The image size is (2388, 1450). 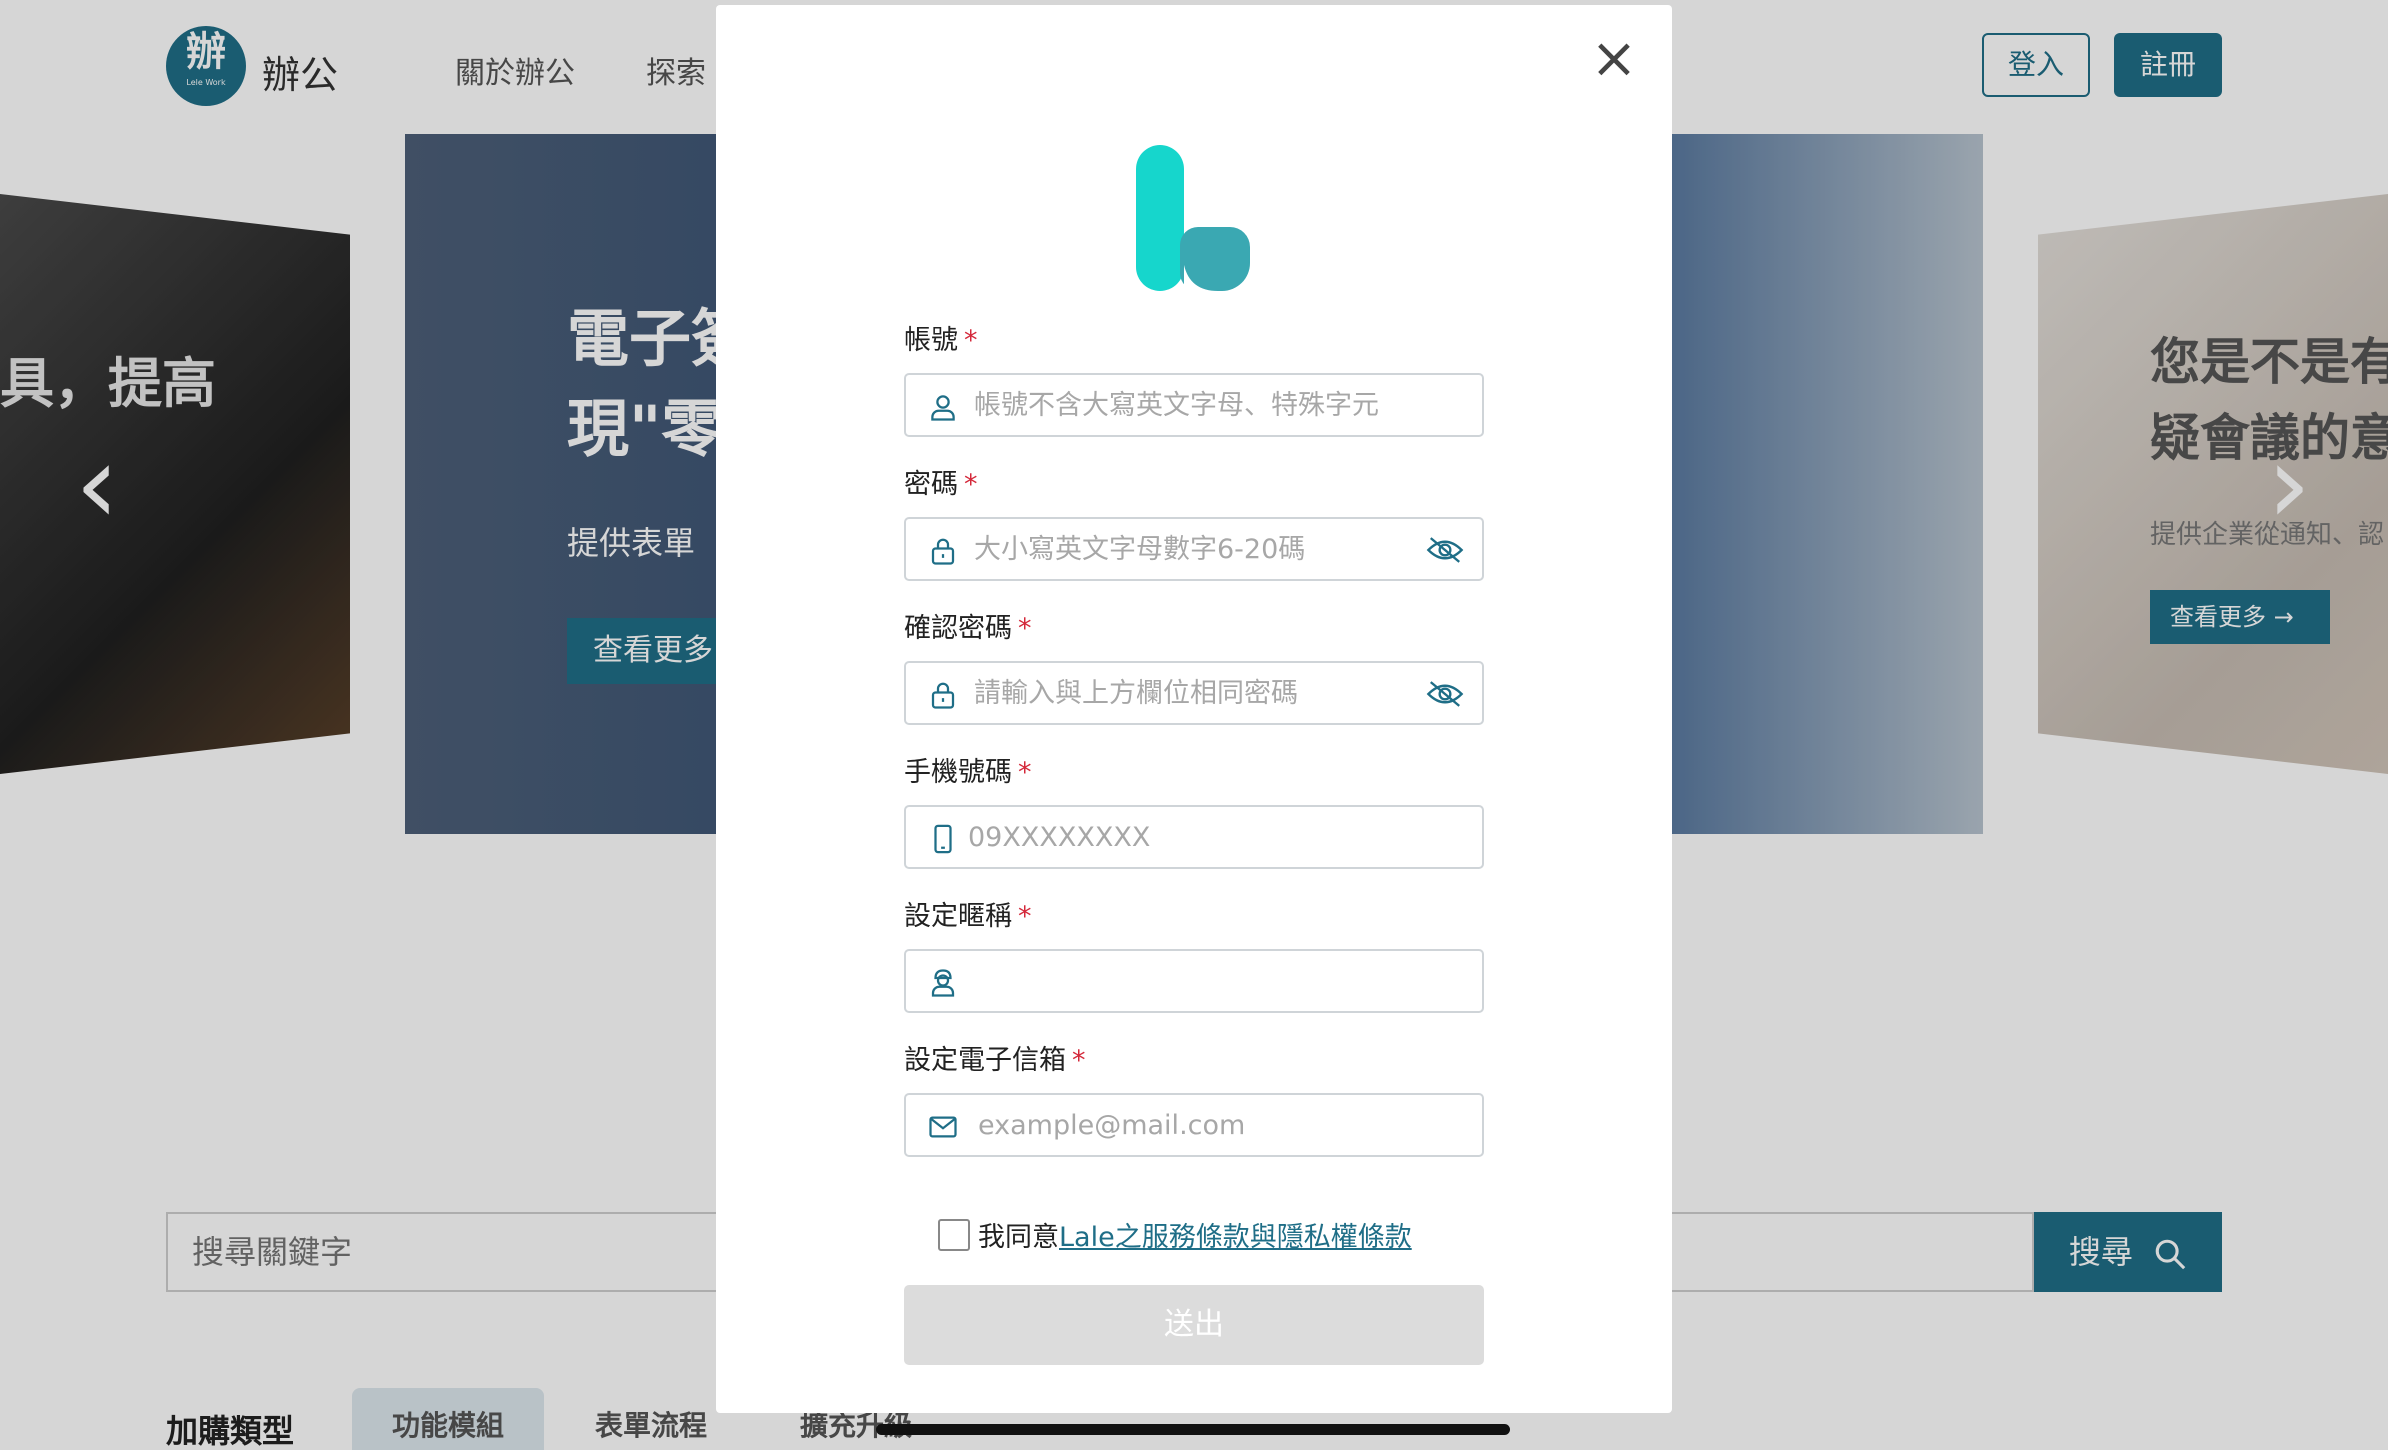 What do you see at coordinates (958, 628) in the screenshot?
I see `confirm-password-label-text: 確認密碼` at bounding box center [958, 628].